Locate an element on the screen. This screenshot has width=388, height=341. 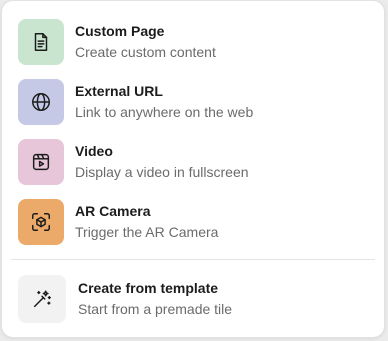
menu-item-description: Link to anywhere on the web is located at coordinates (164, 112).